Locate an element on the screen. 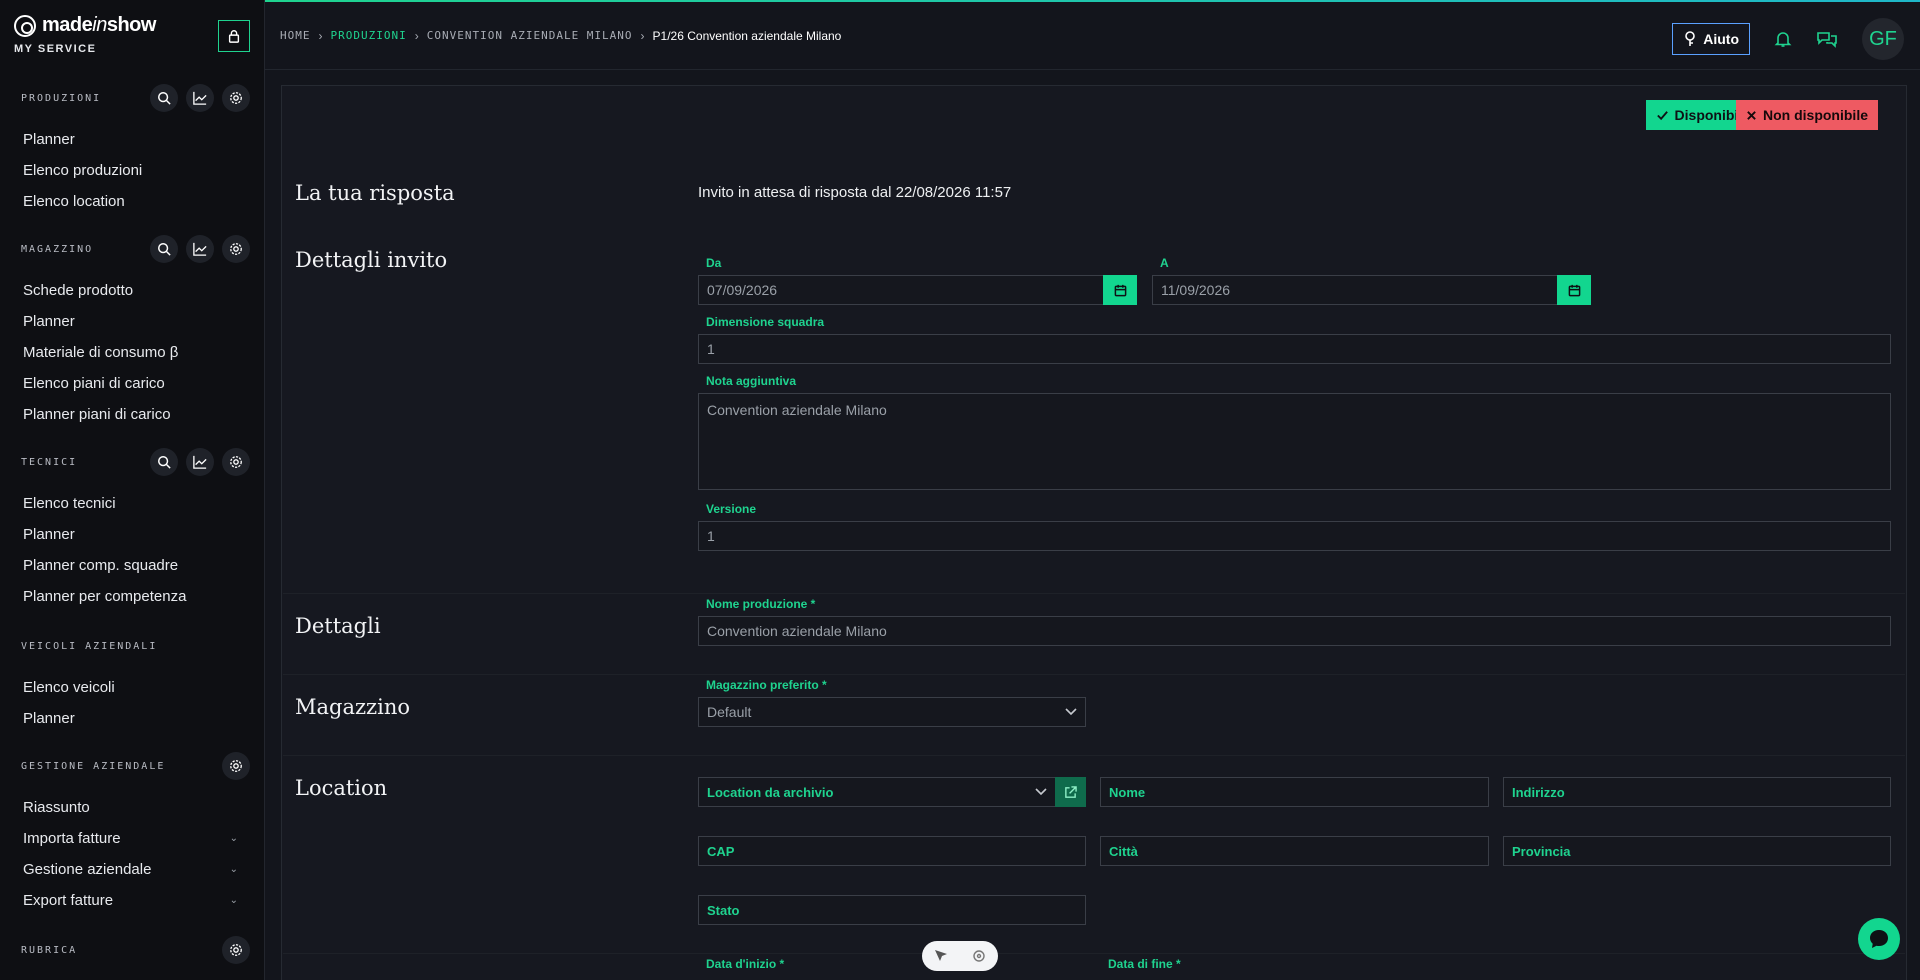 The image size is (1920, 980). sidebar-item-elenco-piani-carico: Elenco piani di carico is located at coordinates (132, 383).